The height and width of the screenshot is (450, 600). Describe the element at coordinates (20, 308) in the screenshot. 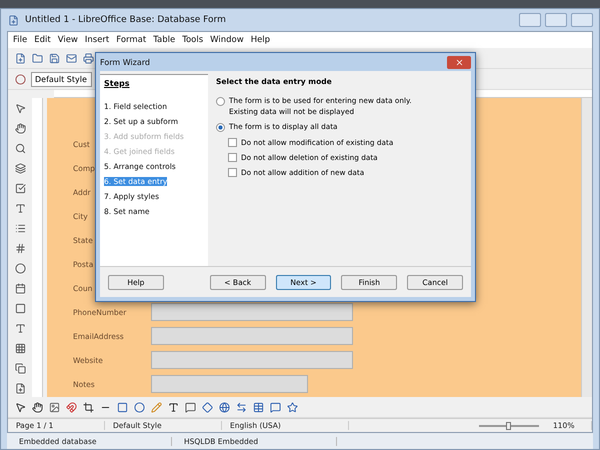

I see `square-icon` at that location.